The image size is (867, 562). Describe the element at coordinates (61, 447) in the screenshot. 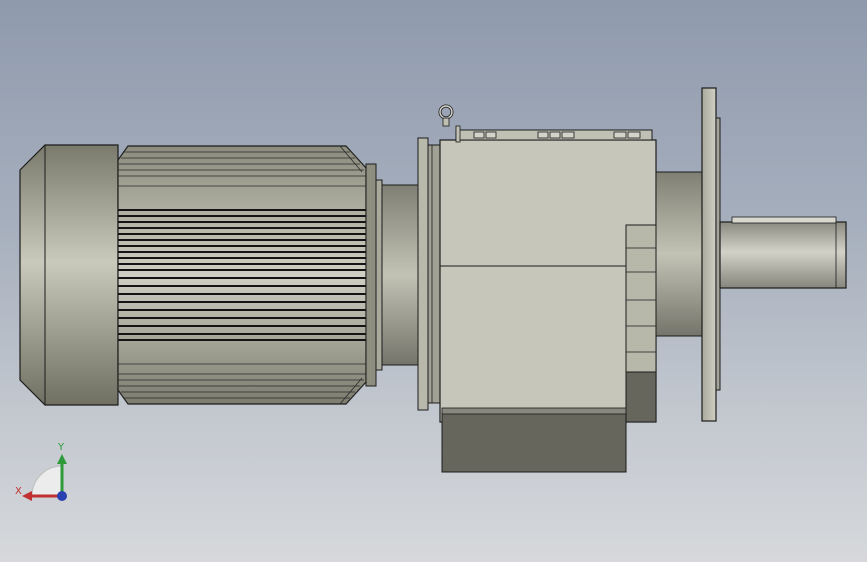

I see `y-axis-label: Y` at that location.